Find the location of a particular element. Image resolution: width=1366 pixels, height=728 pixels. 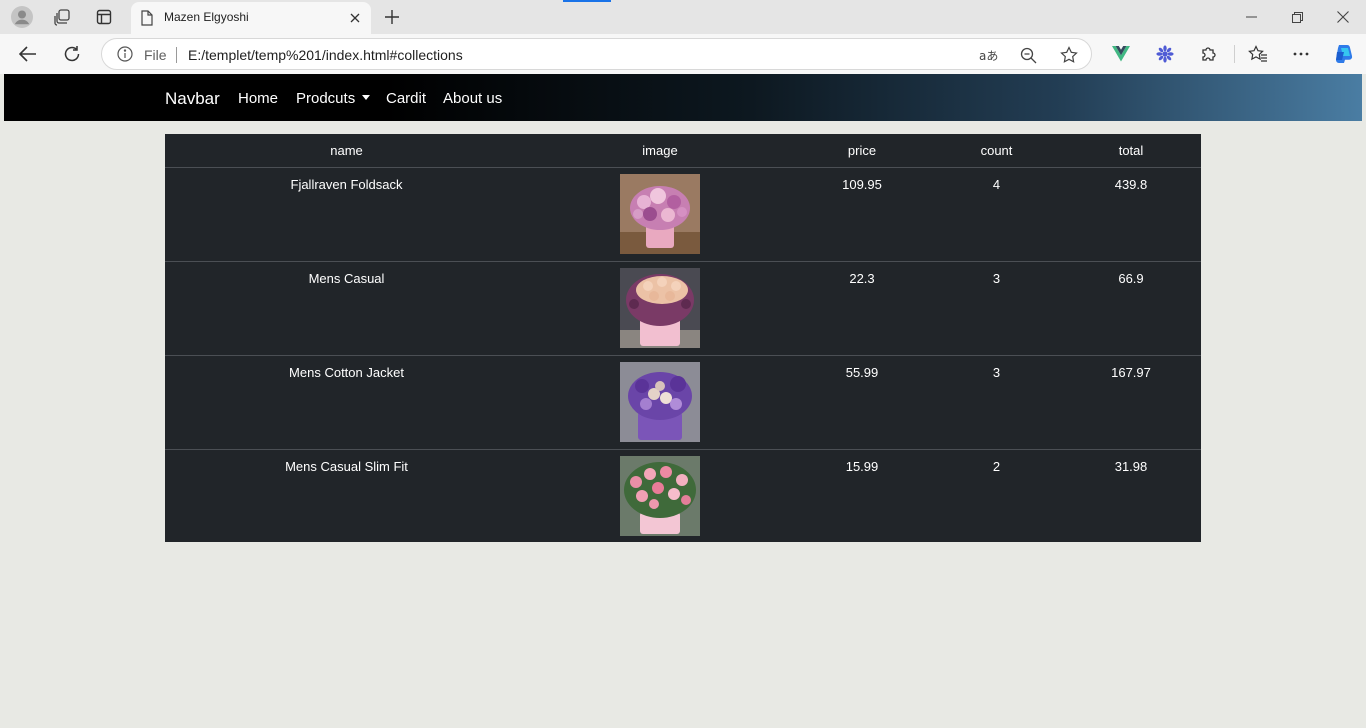

product-total: 167.97 is located at coordinates (1131, 401).